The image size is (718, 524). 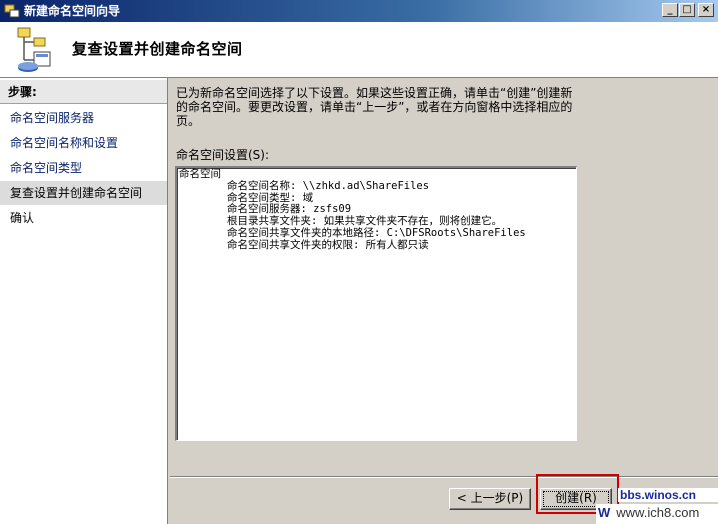 I want to click on step-review-create: 复查设置并创建命名空间, so click(x=83, y=193).